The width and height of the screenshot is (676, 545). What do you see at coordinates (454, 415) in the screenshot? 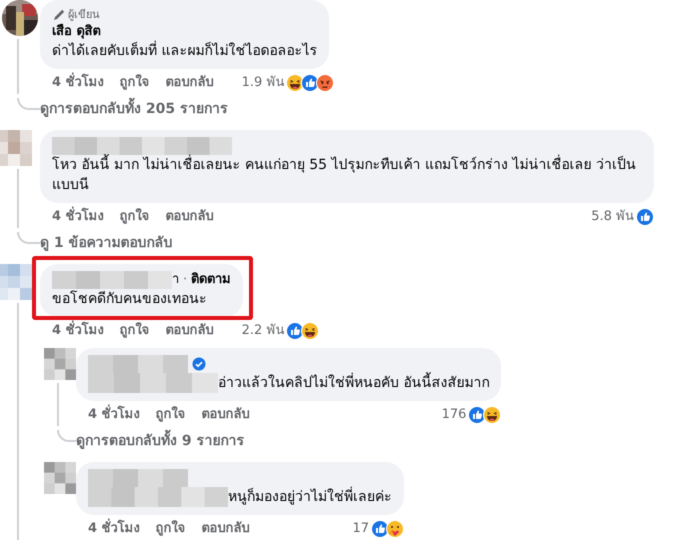
I see `reaction-count: 176` at bounding box center [454, 415].